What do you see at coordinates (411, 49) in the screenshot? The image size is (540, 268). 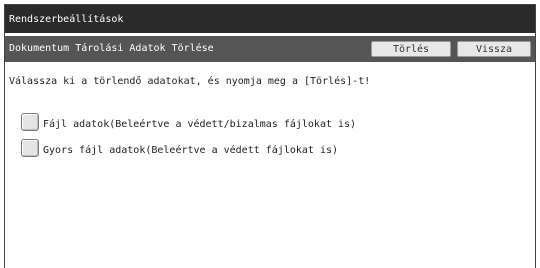 I see `delete-button: Törlés` at bounding box center [411, 49].